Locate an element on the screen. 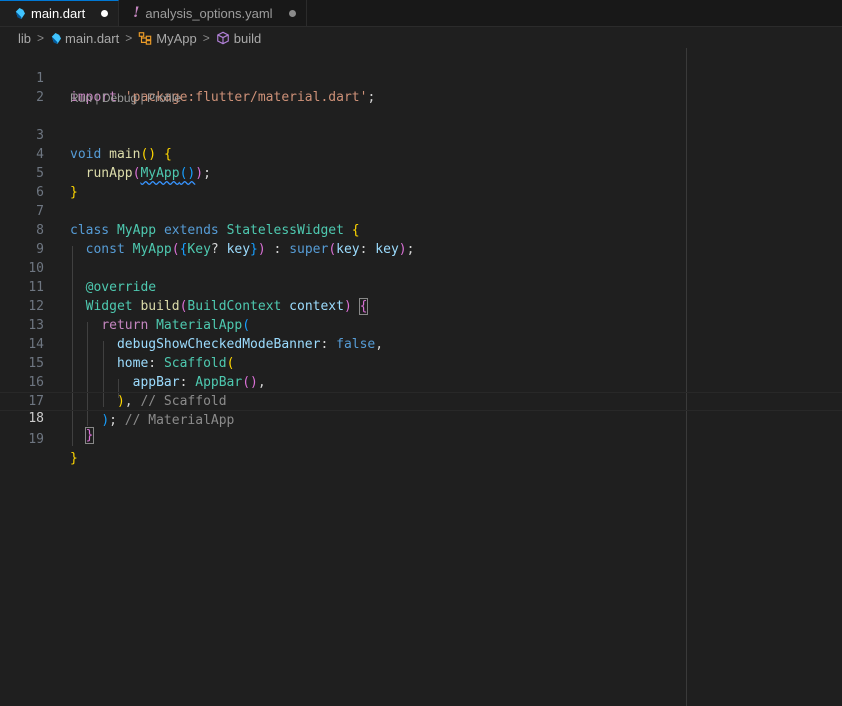 The image size is (842, 706). codelens-debug: Debug is located at coordinates (119, 98).